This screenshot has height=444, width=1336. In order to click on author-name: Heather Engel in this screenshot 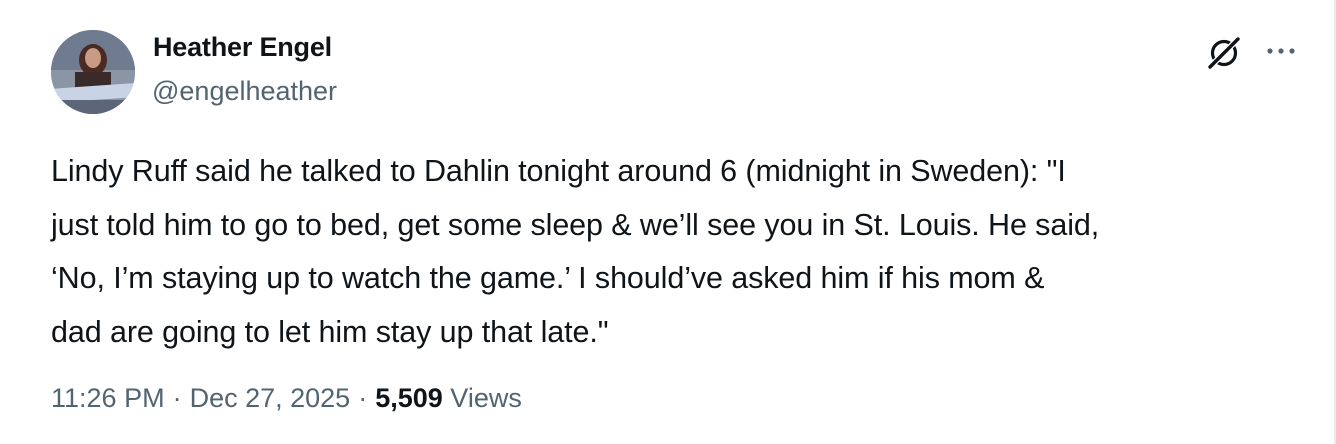, I will do `click(242, 47)`.